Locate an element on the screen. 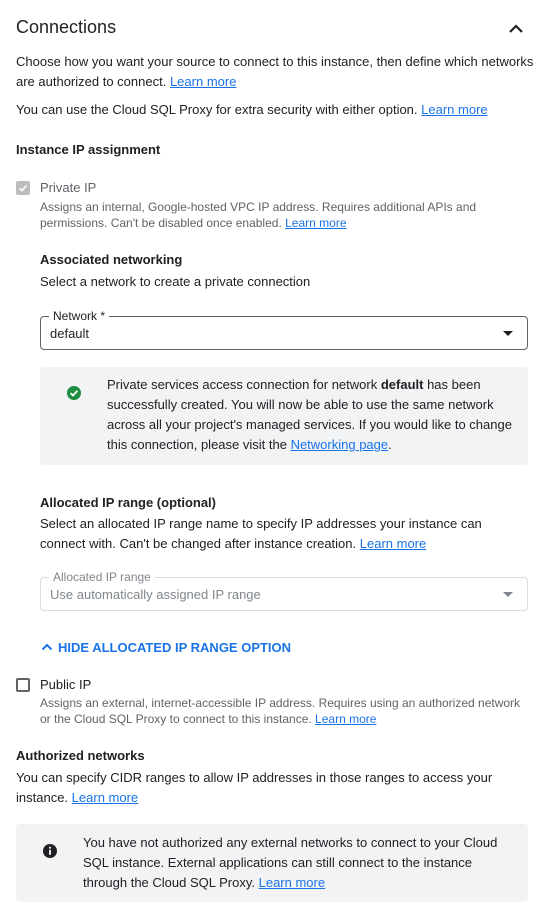 This screenshot has width=557, height=913. associated-networking-heading: Associated networking is located at coordinates (111, 259).